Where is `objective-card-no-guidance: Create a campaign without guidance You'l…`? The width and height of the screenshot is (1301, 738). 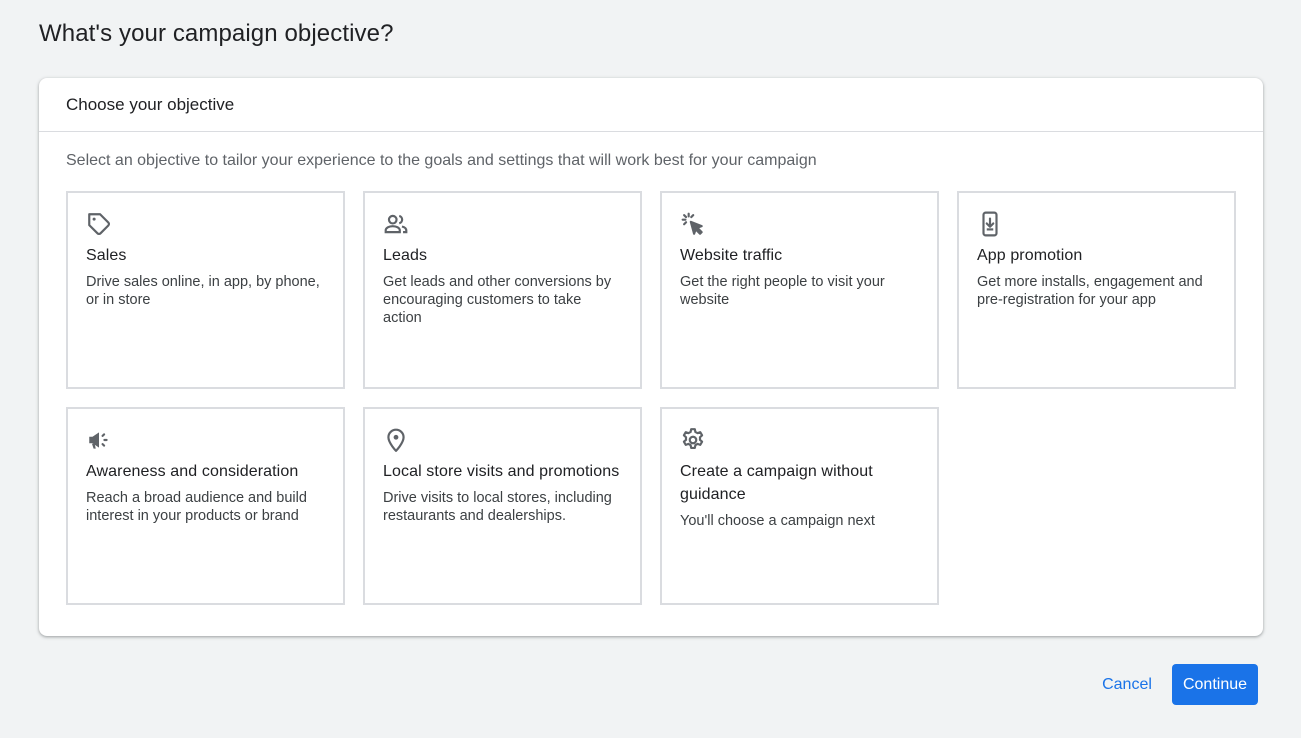
objective-card-no-guidance: Create a campaign without guidance You'l… is located at coordinates (799, 506).